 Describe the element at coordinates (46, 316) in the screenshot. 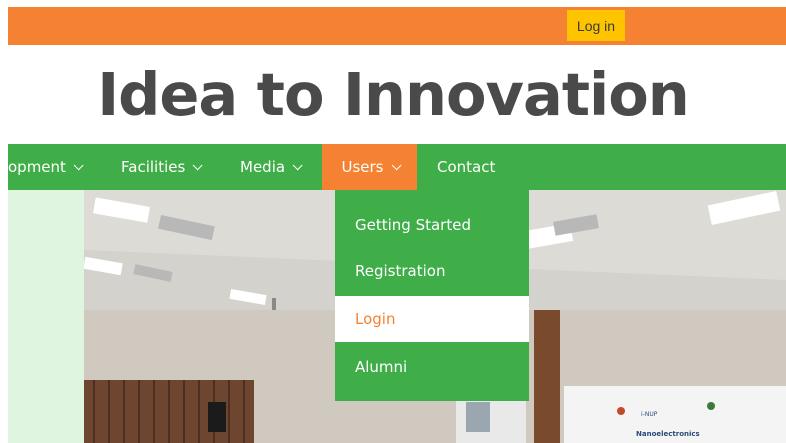

I see `hero-side-panel` at that location.